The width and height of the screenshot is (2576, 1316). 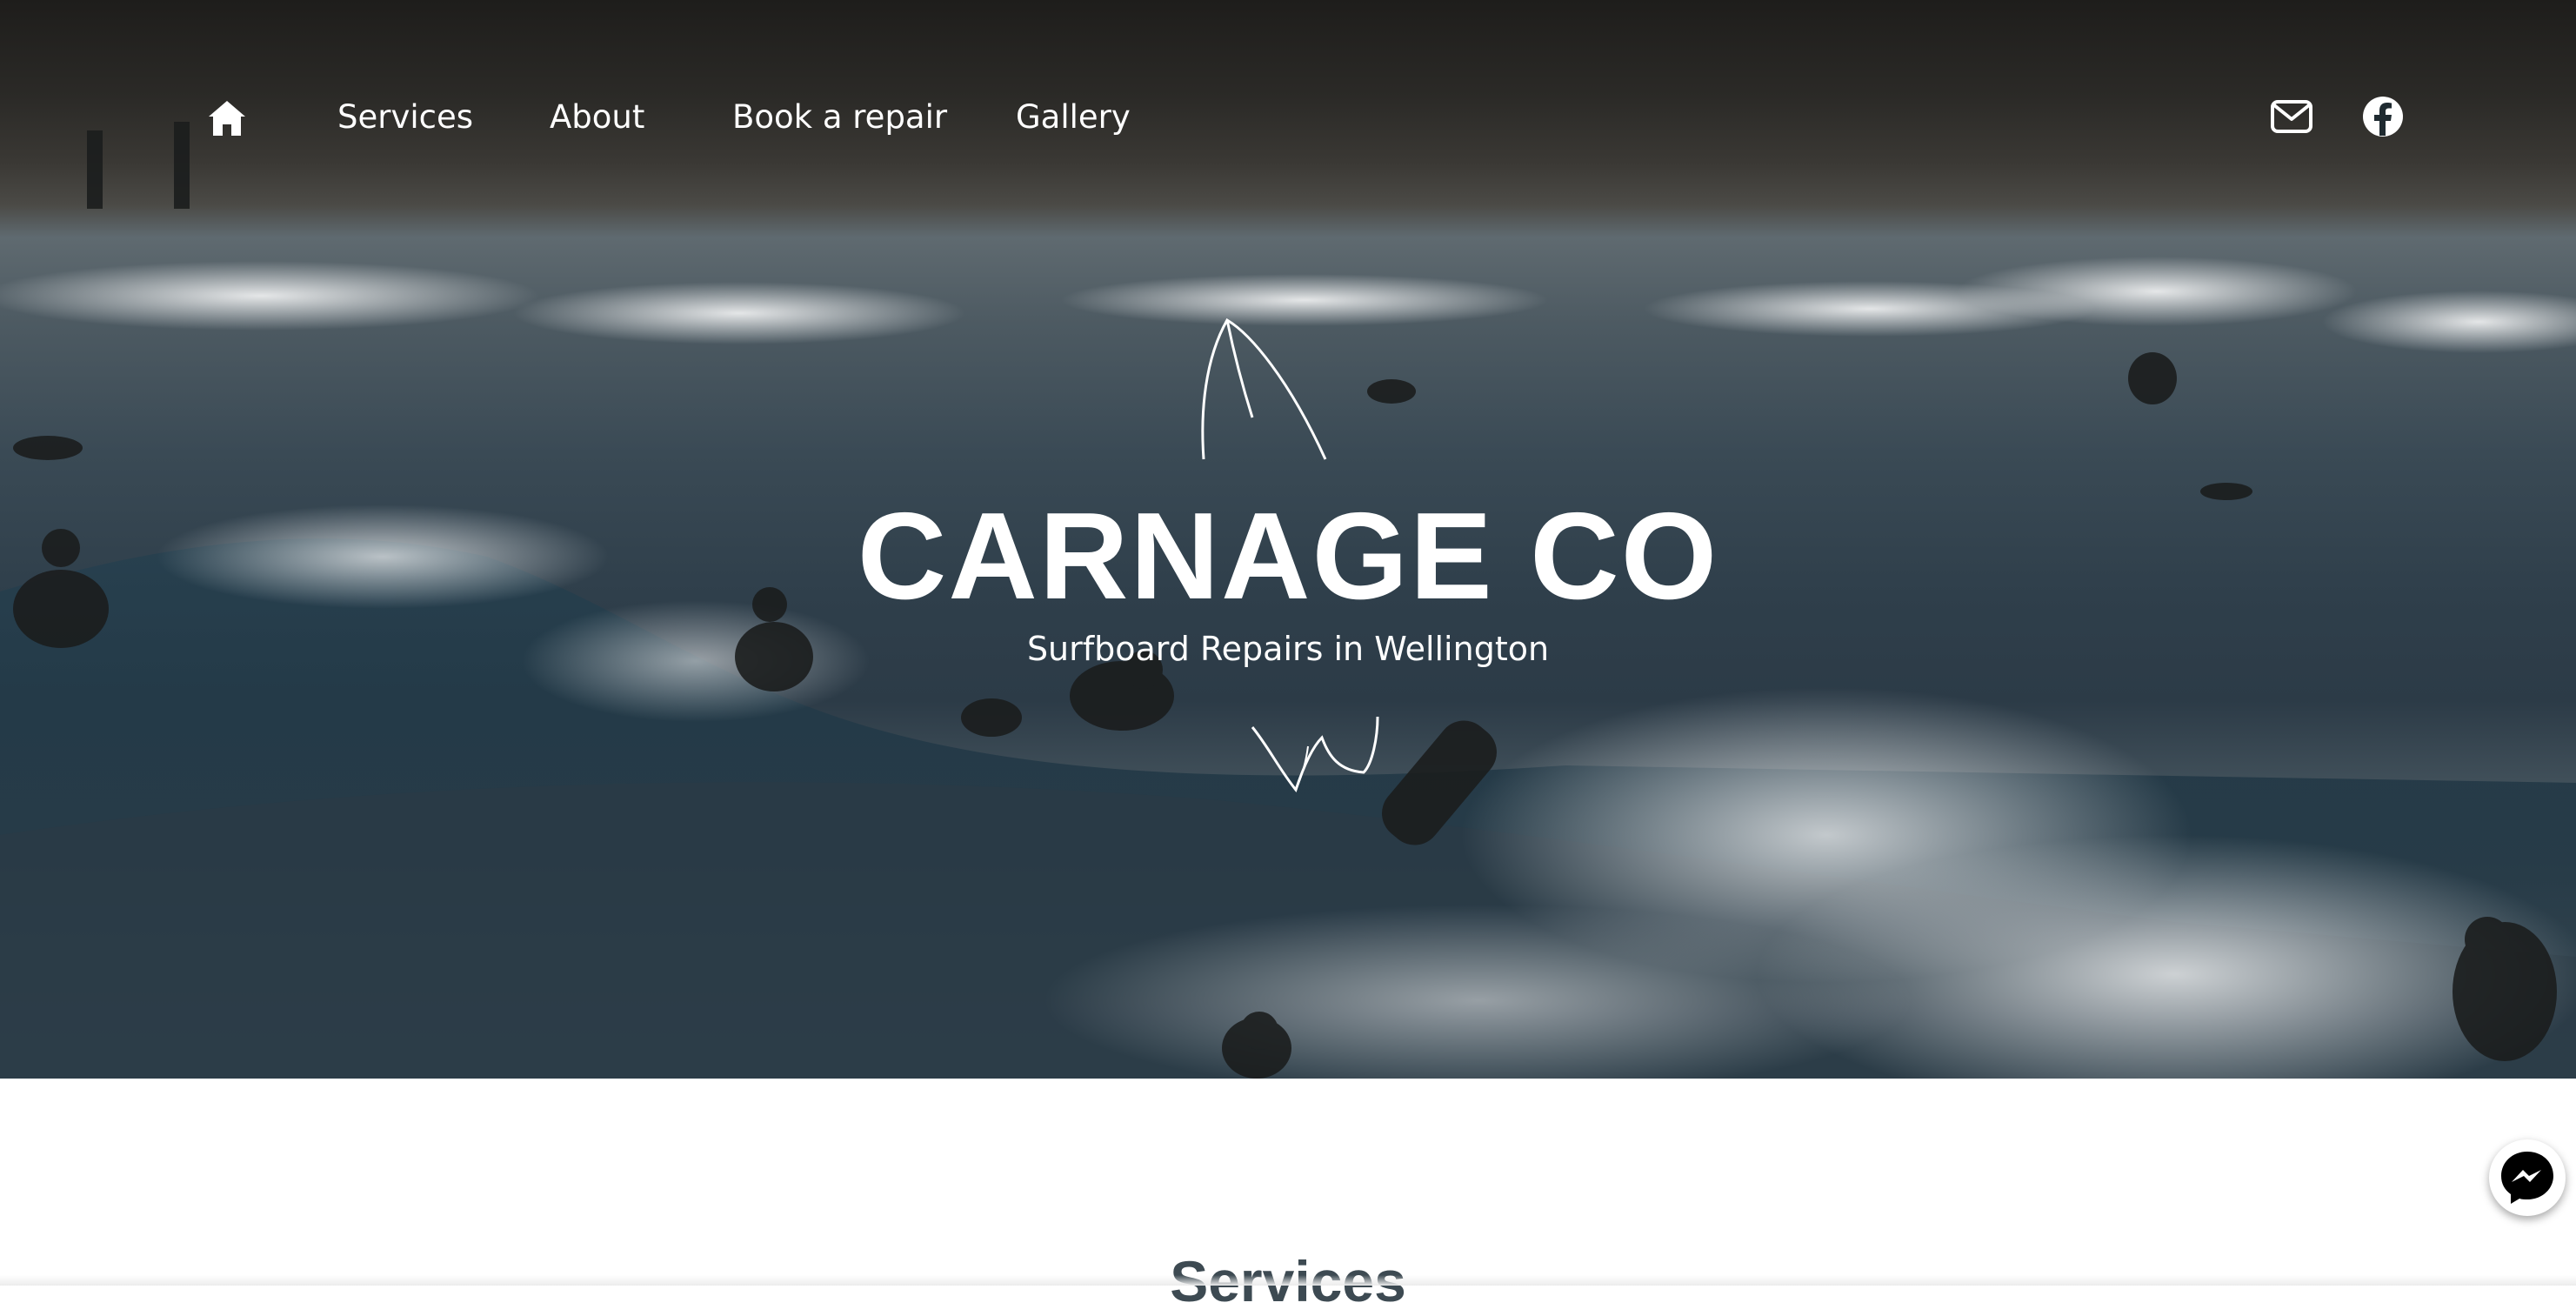 I want to click on surfboard-fin-icon, so click(x=1263, y=389).